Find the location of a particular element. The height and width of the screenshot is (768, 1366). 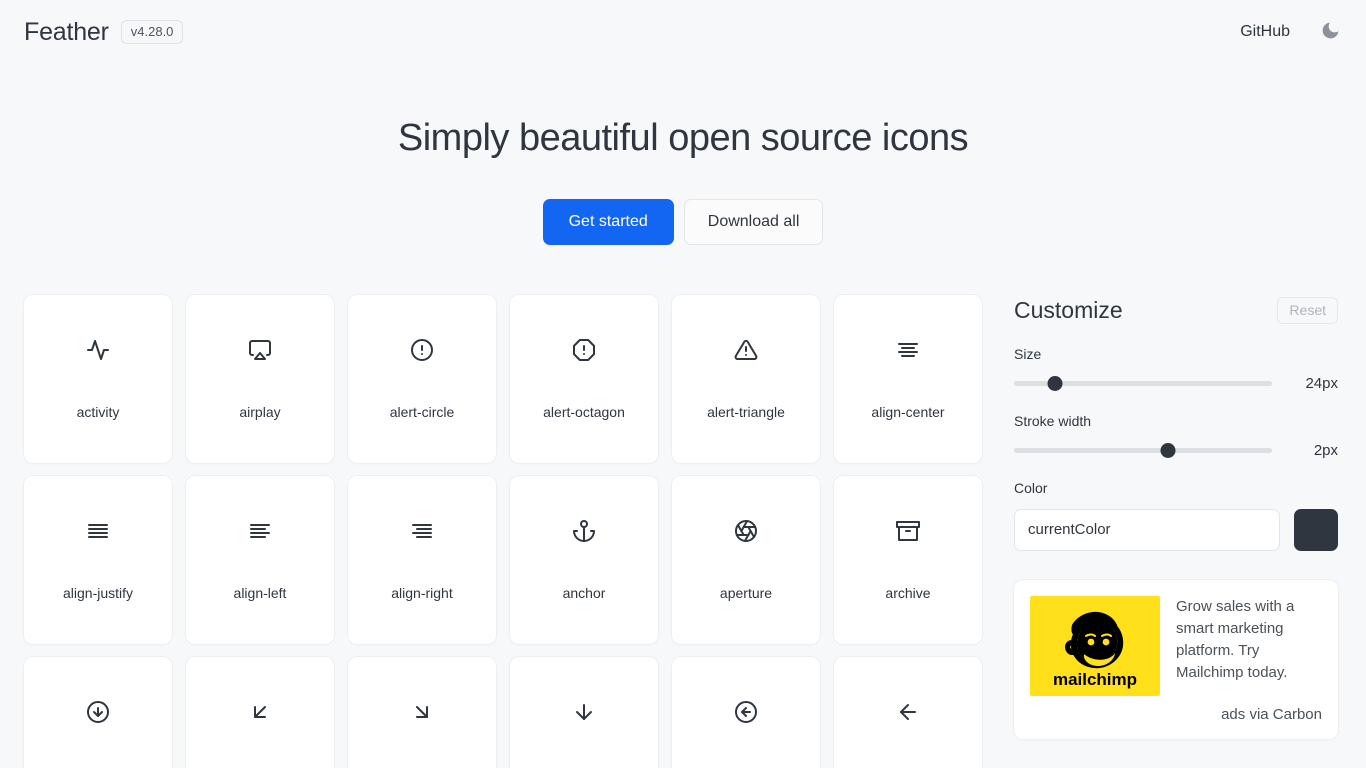

icon-card: arrow-down-circle is located at coordinates (98, 712).